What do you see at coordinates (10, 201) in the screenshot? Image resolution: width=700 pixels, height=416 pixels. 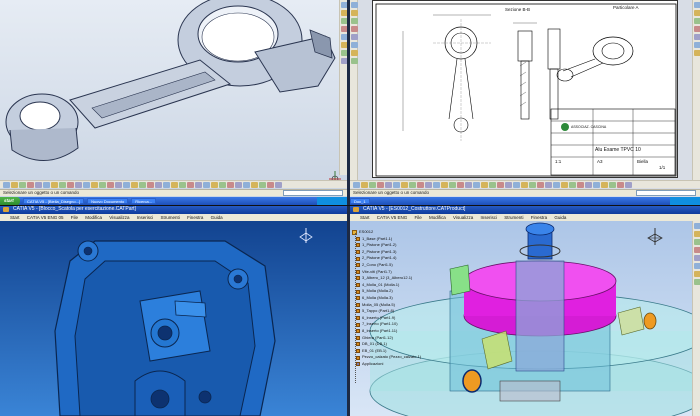 I see `start-button: start` at bounding box center [10, 201].